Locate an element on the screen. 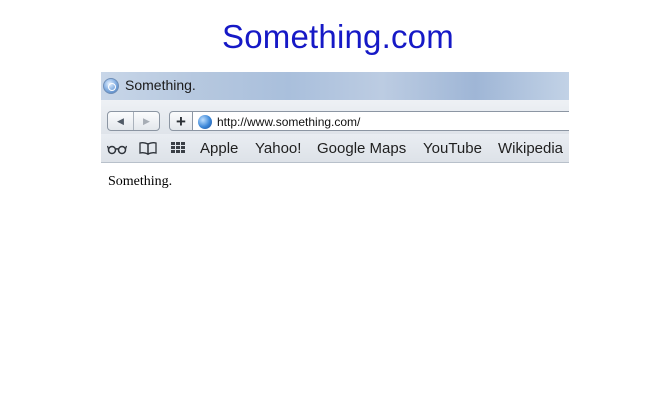 The width and height of the screenshot is (646, 394). blurred-background is located at coordinates (252, 87).